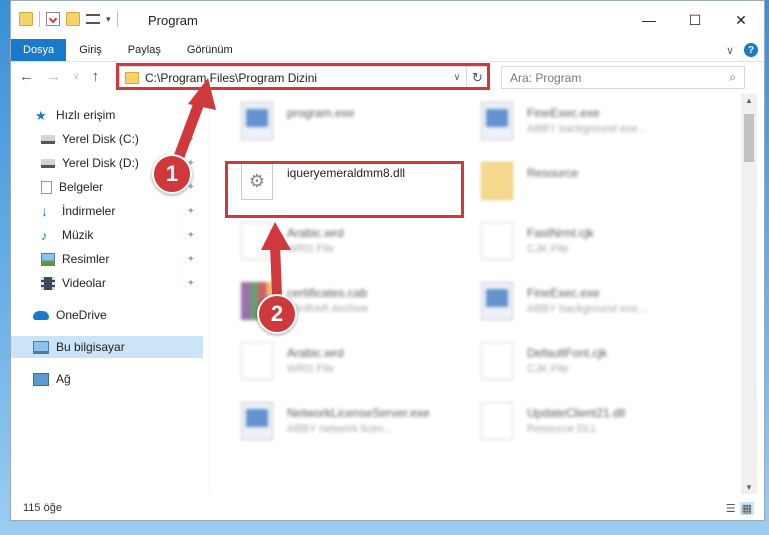 The width and height of the screenshot is (769, 535). What do you see at coordinates (387, 20) in the screenshot?
I see `title-bar: ▾ Program — ☐ ✕` at bounding box center [387, 20].